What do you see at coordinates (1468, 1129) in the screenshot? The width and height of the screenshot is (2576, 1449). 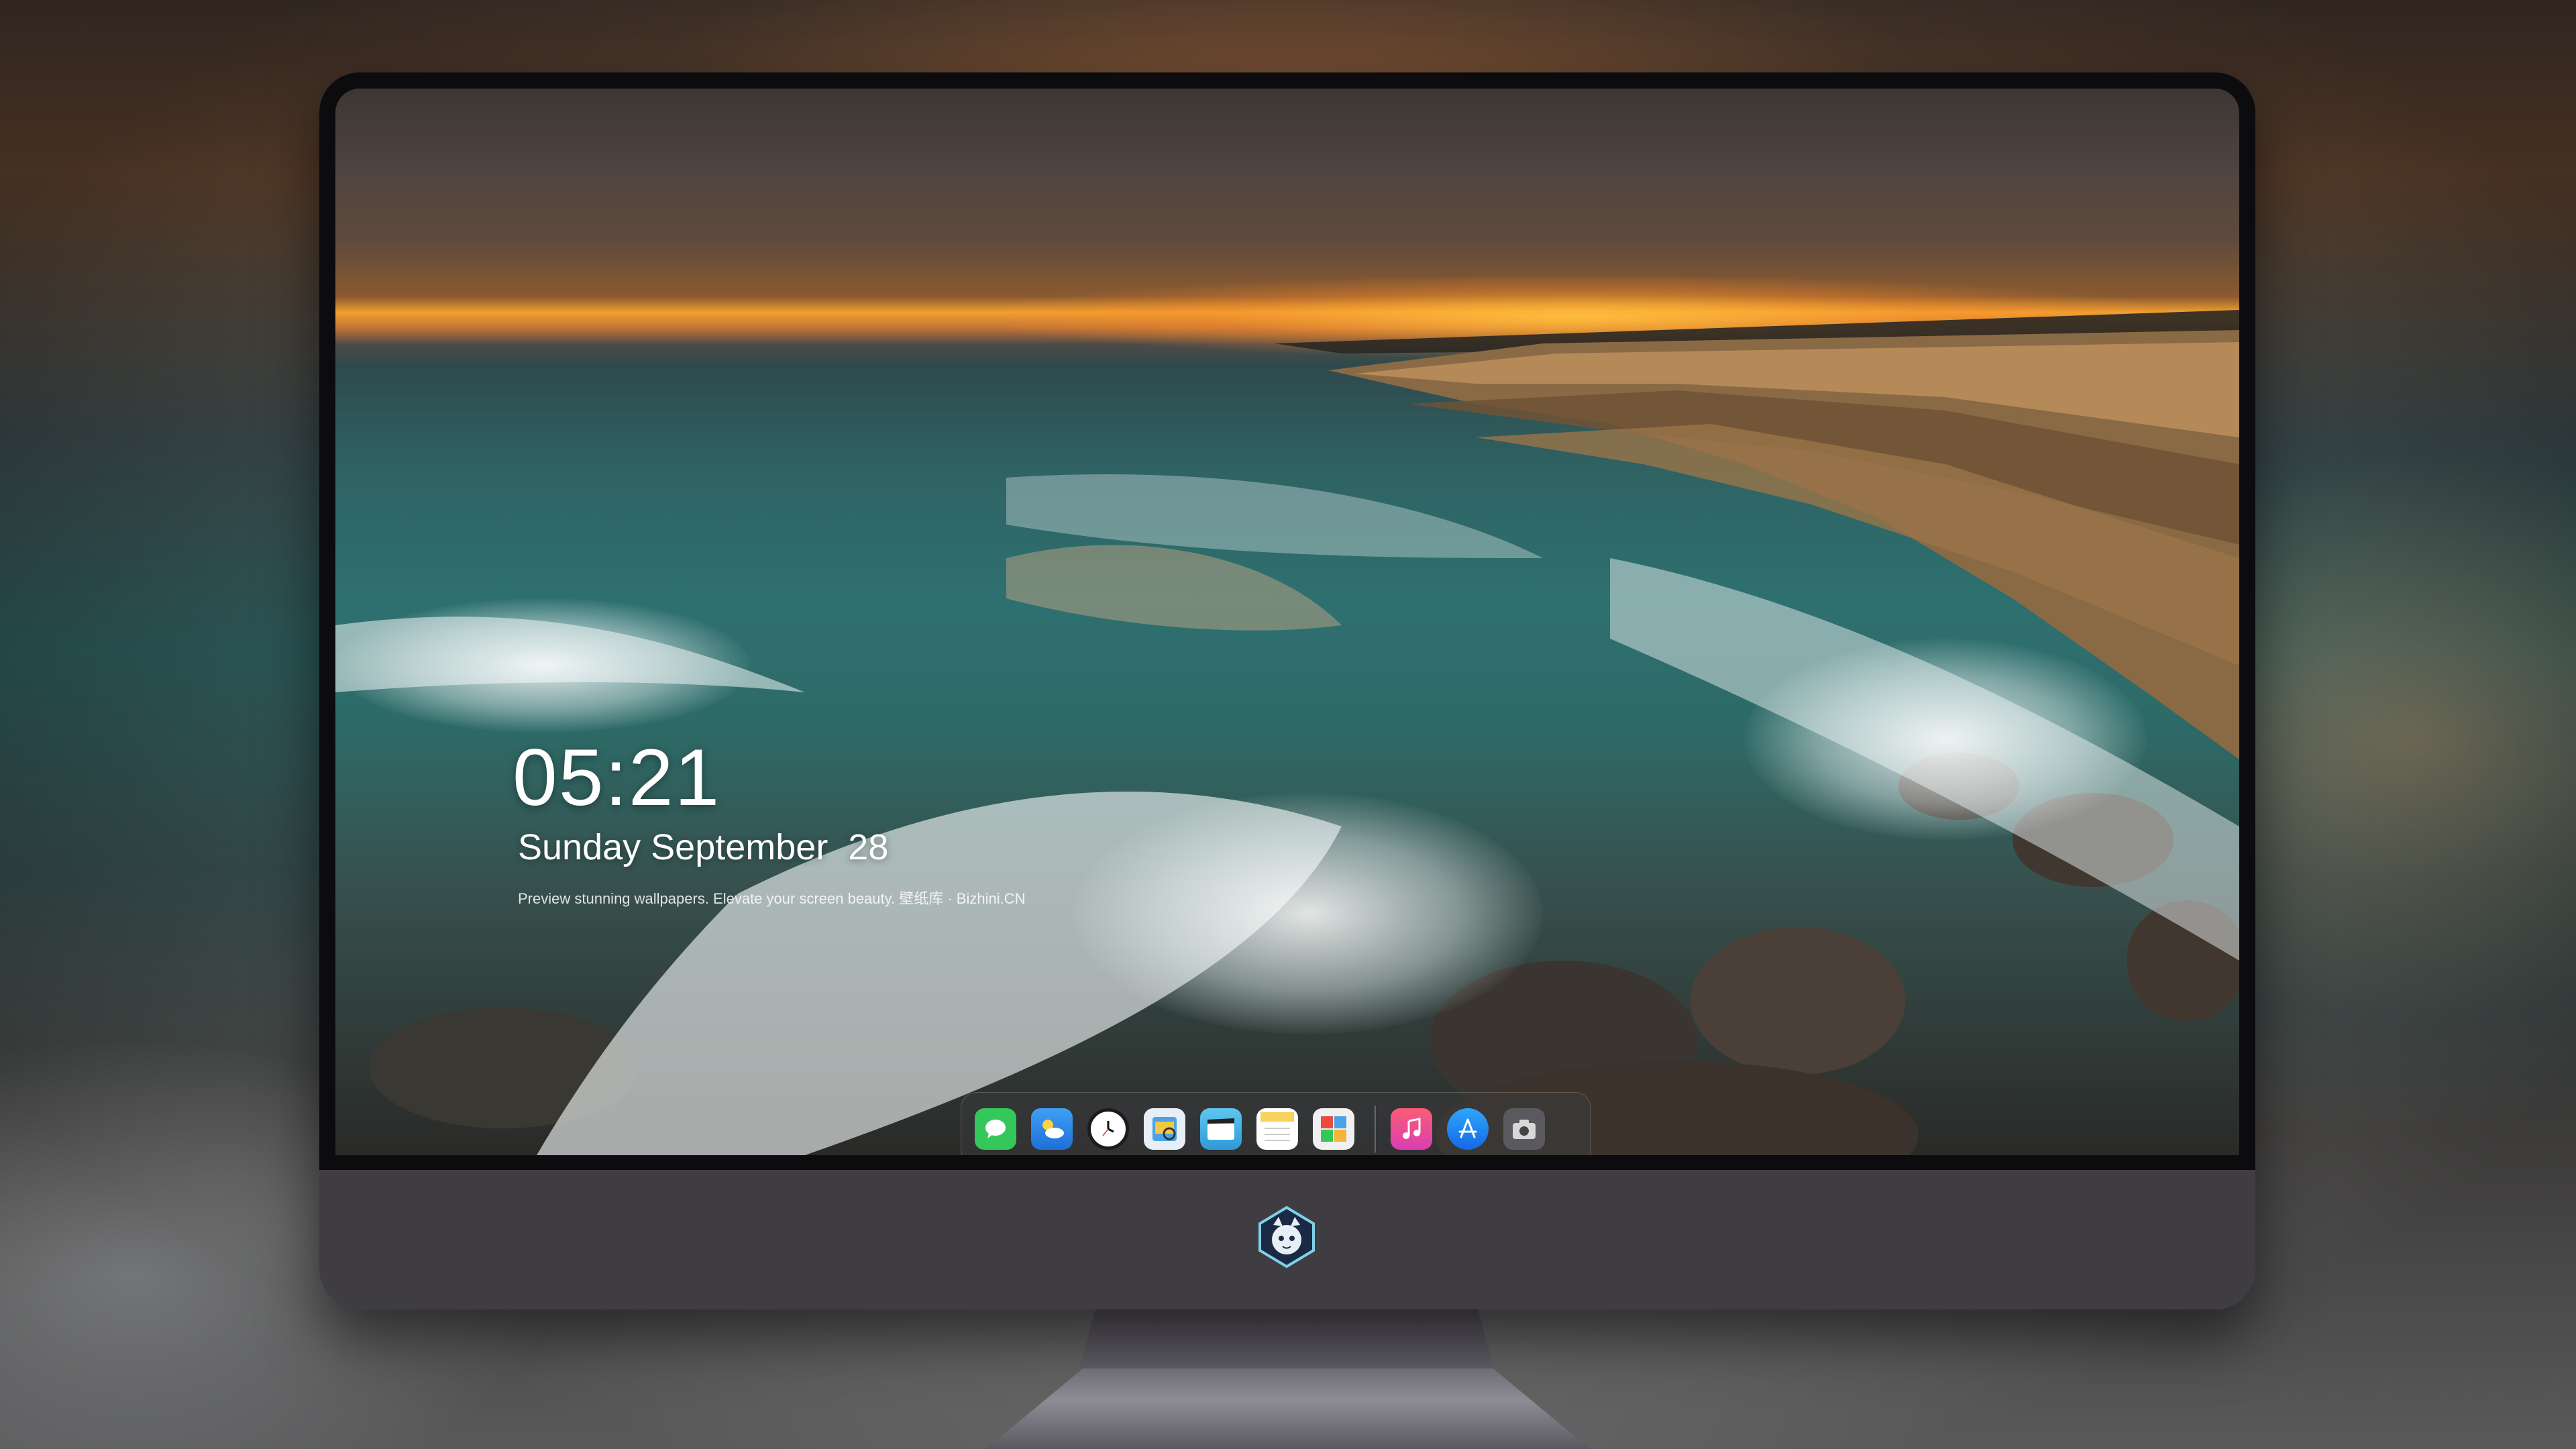 I see `app-store-icon` at bounding box center [1468, 1129].